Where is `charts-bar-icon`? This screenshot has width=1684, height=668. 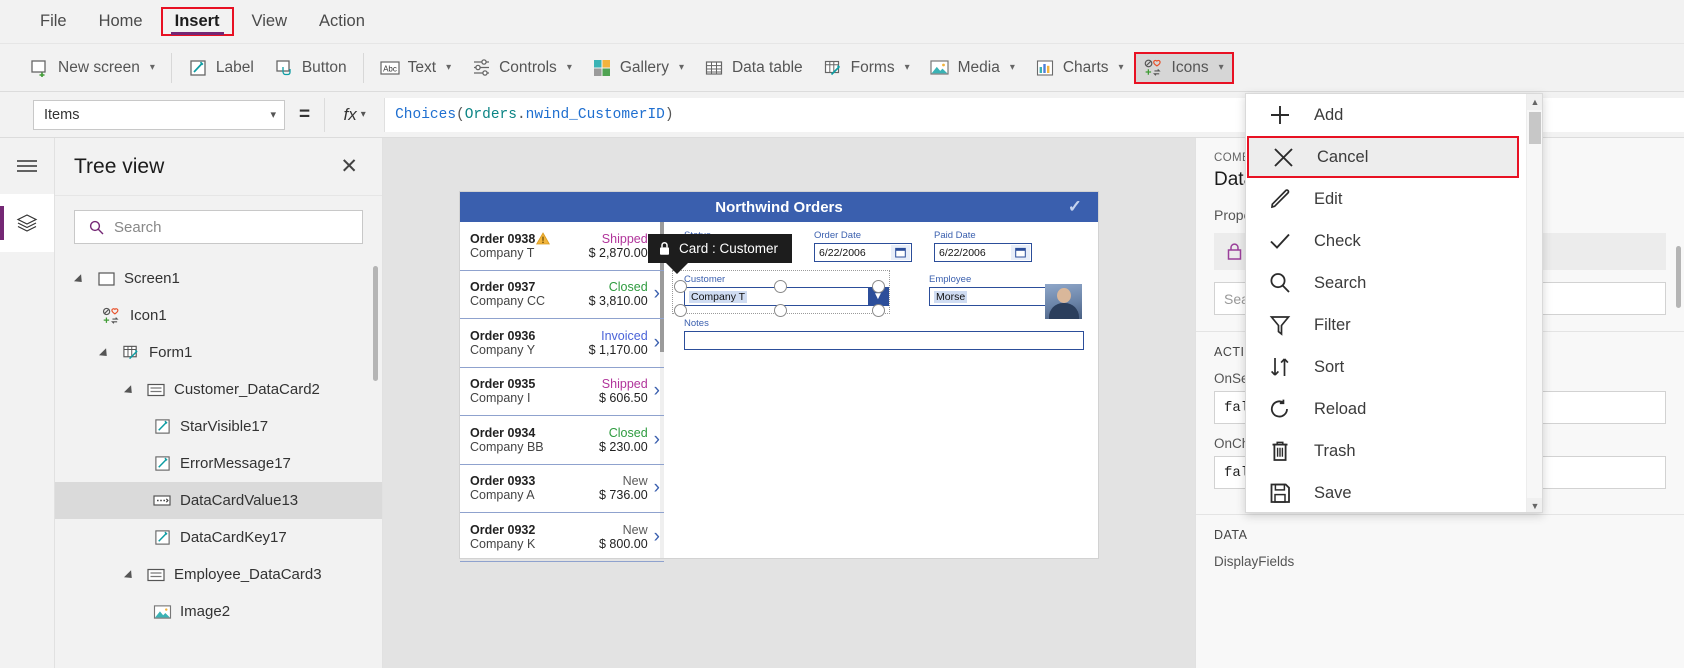 charts-bar-icon is located at coordinates (1045, 68).